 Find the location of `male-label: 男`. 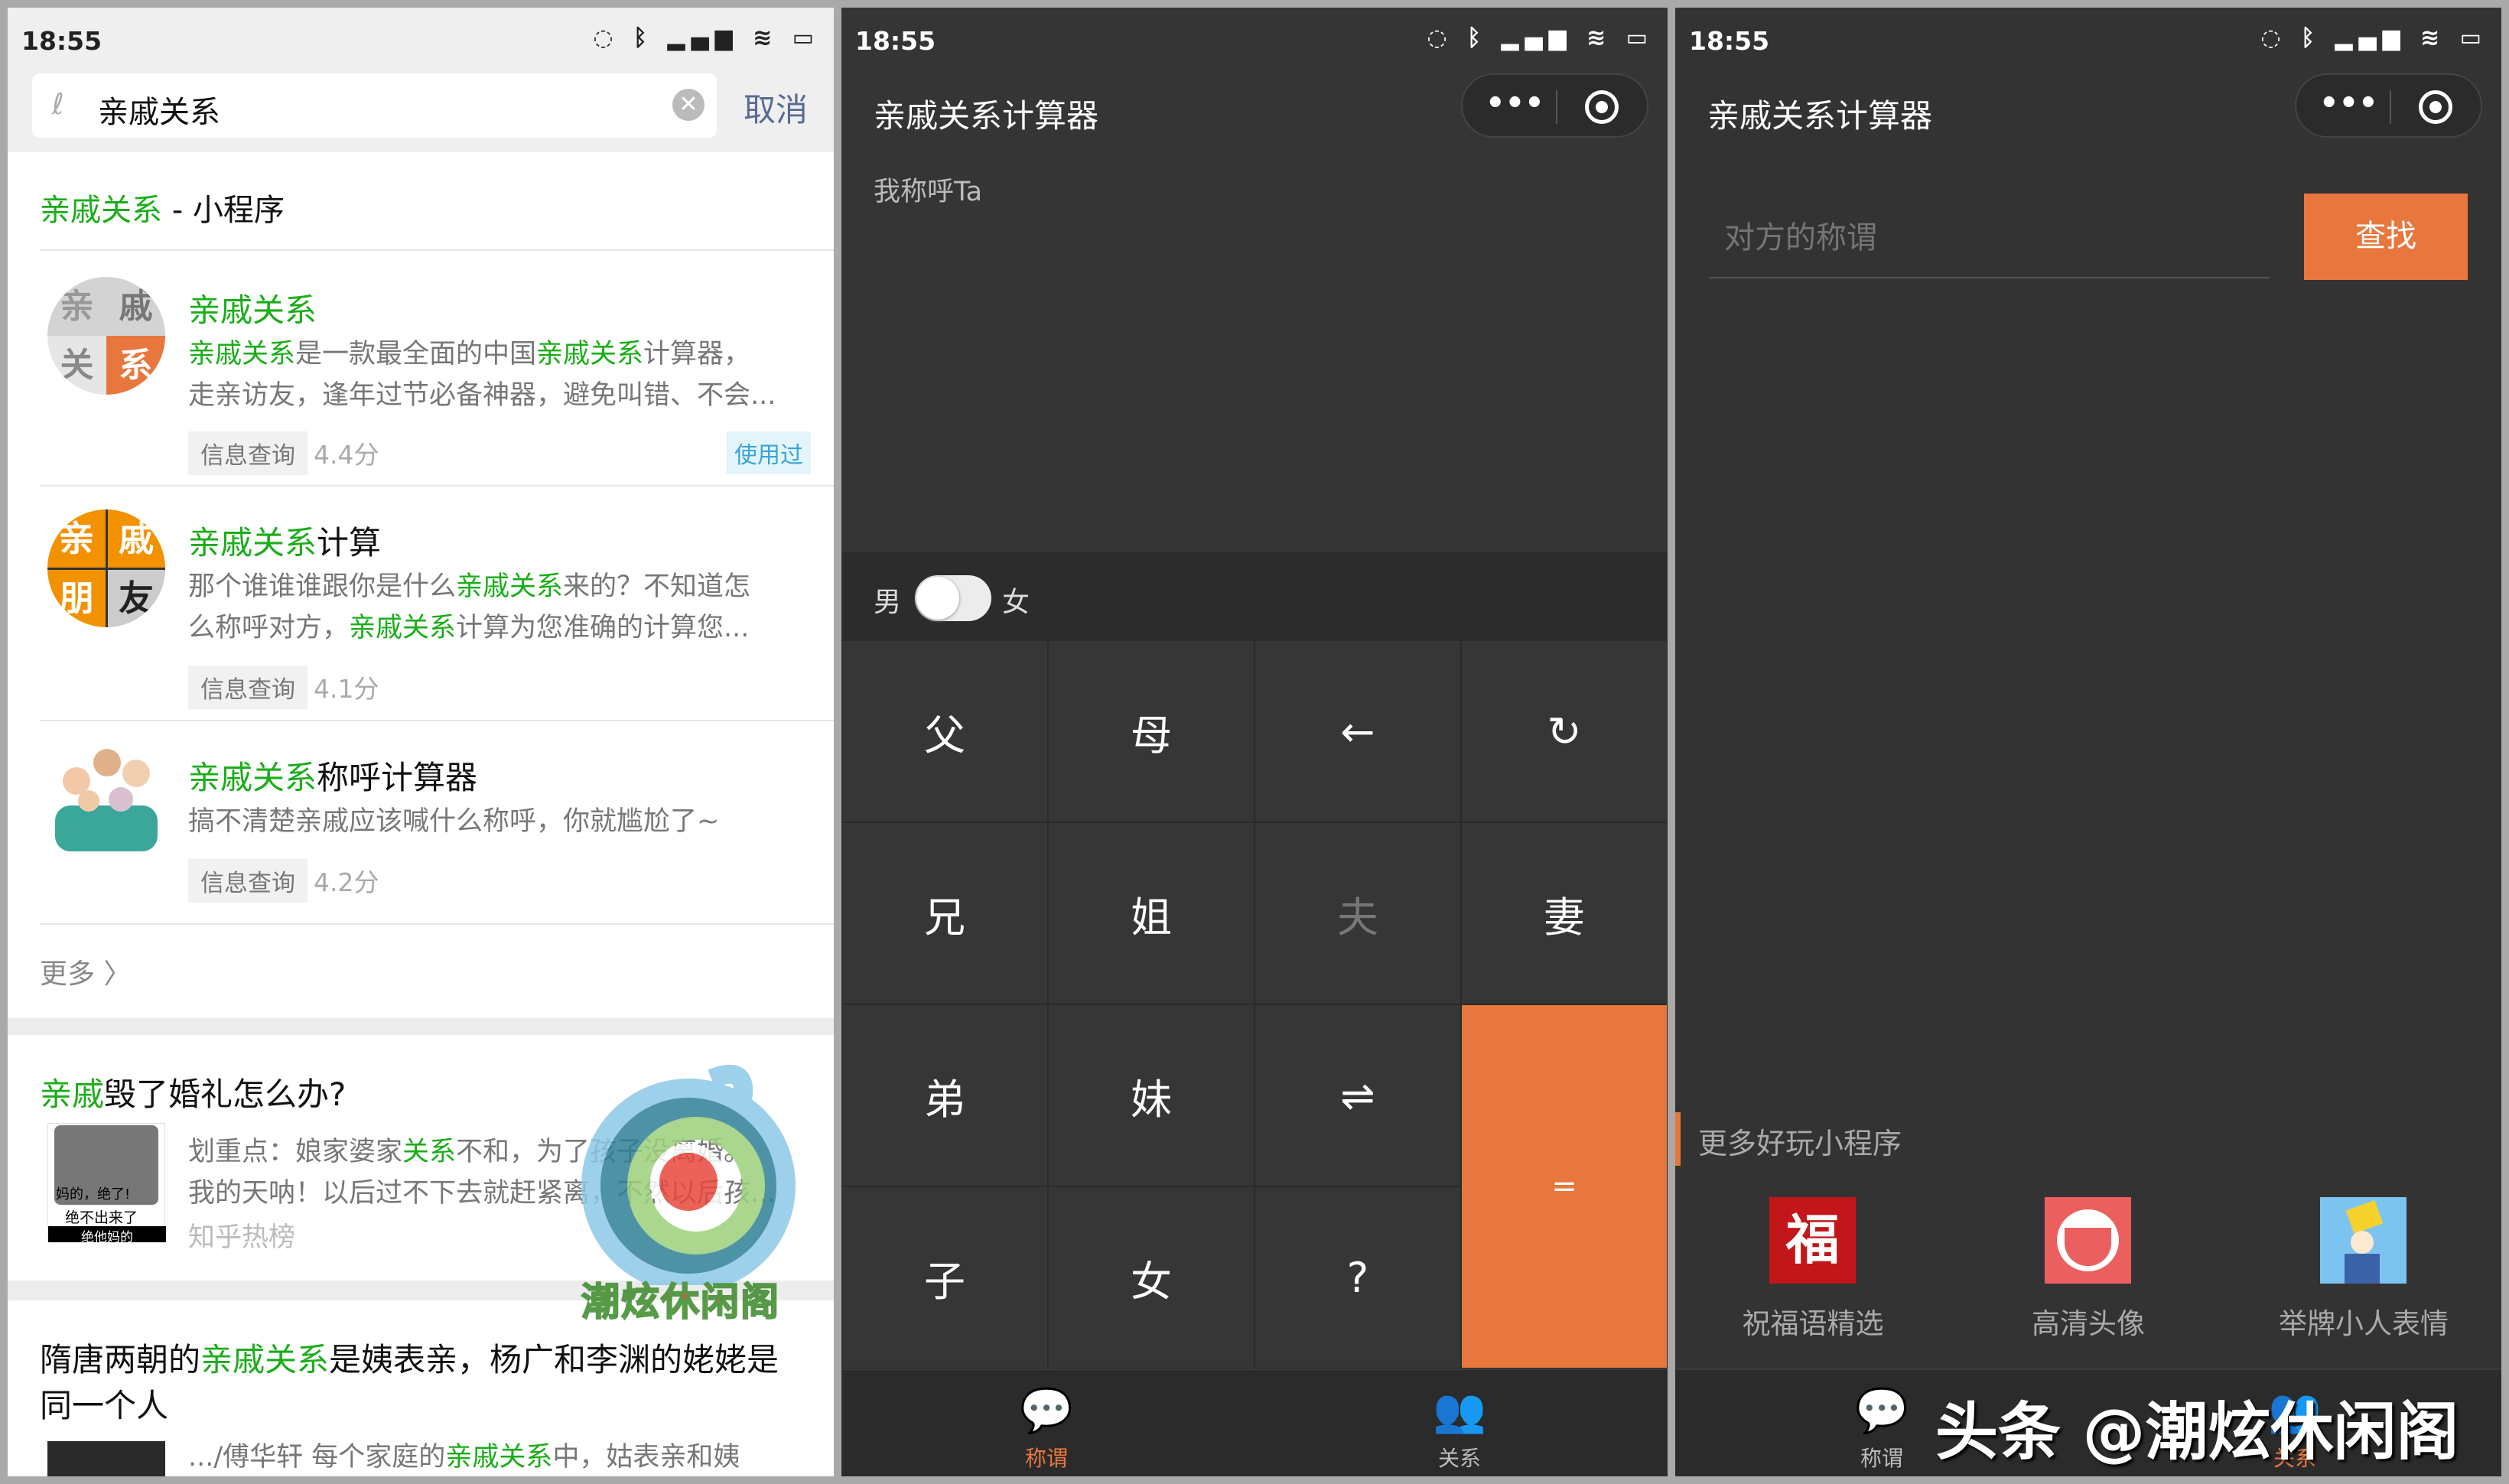

male-label: 男 is located at coordinates (888, 602).